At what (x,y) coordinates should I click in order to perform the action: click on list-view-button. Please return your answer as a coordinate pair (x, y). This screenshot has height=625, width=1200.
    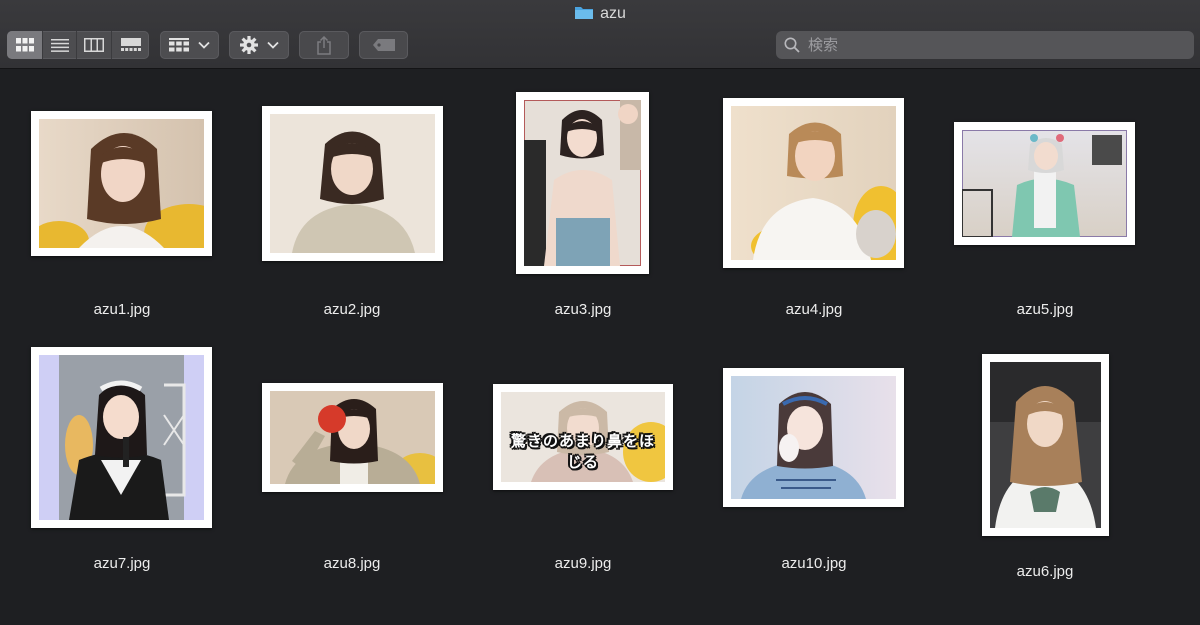
    Looking at the image, I should click on (60, 45).